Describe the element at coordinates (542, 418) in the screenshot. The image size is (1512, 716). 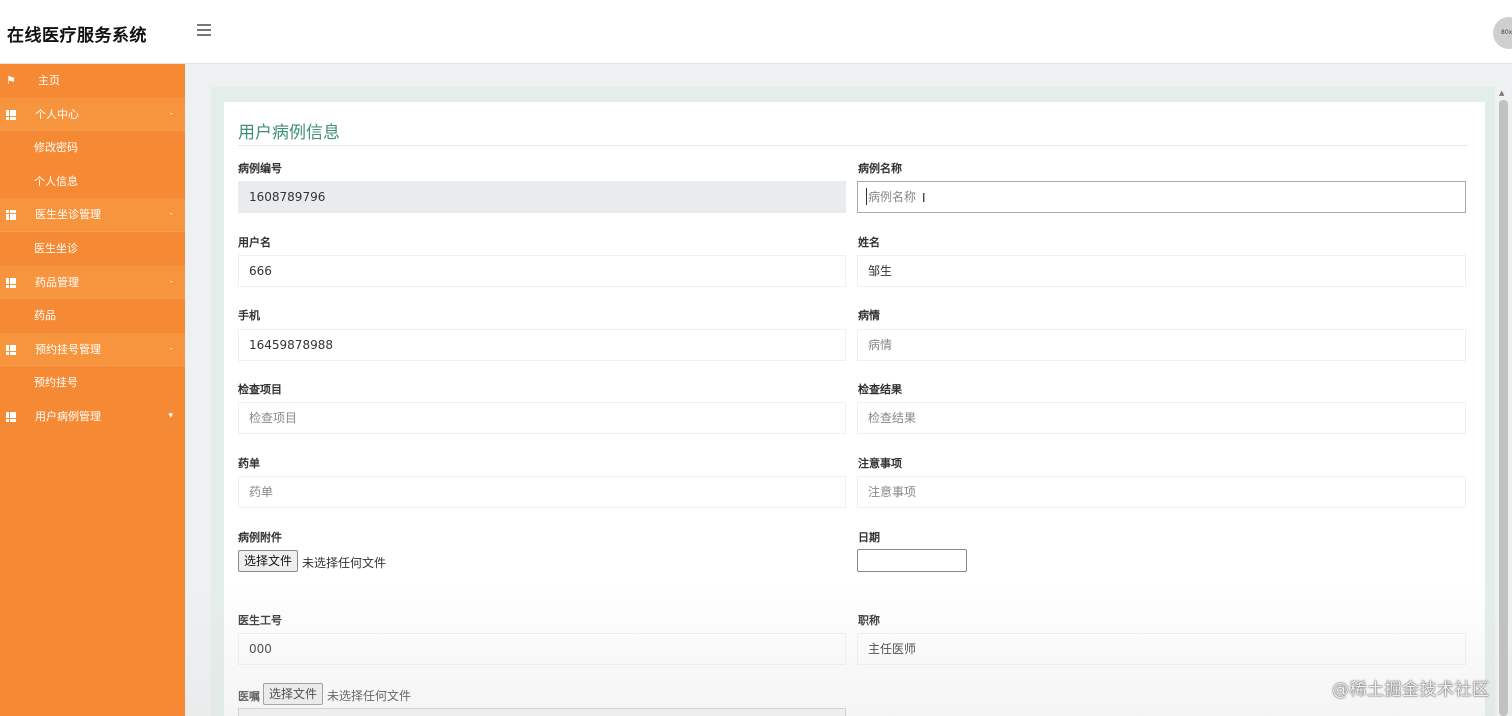
I see `exam-items-input: 检查项目` at that location.